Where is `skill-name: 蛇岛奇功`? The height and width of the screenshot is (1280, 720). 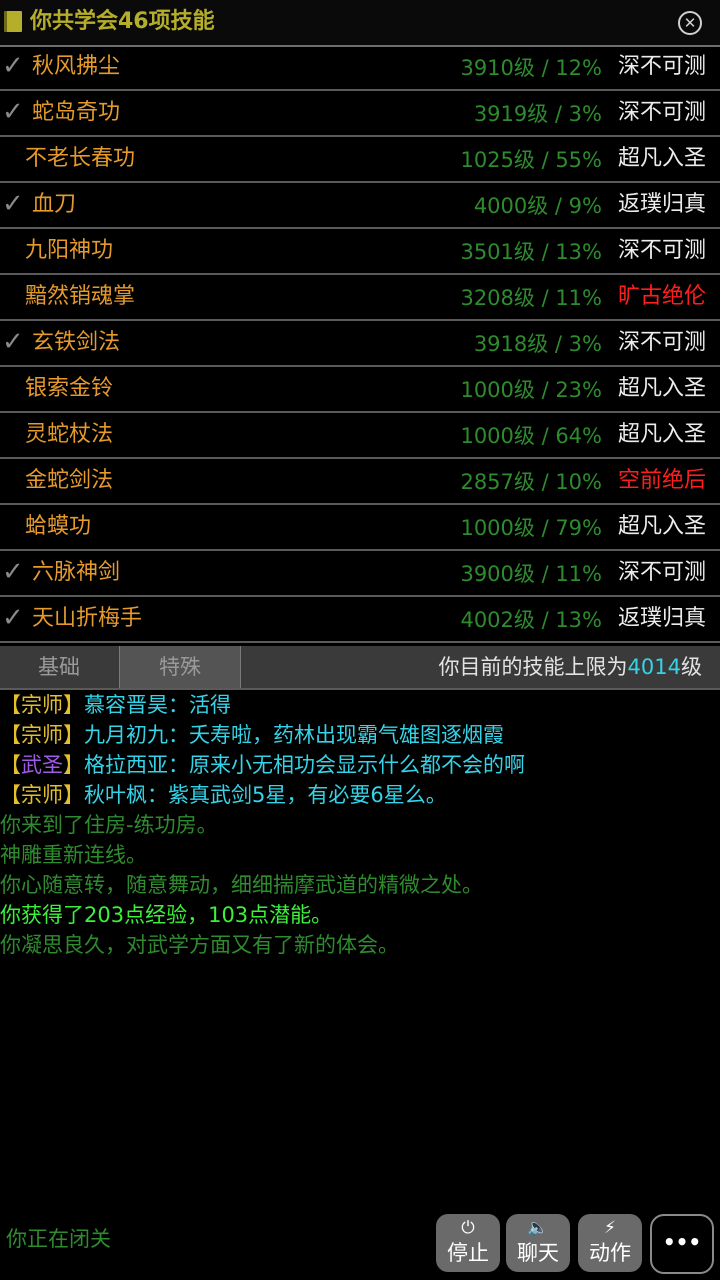 skill-name: 蛇岛奇功 is located at coordinates (76, 112).